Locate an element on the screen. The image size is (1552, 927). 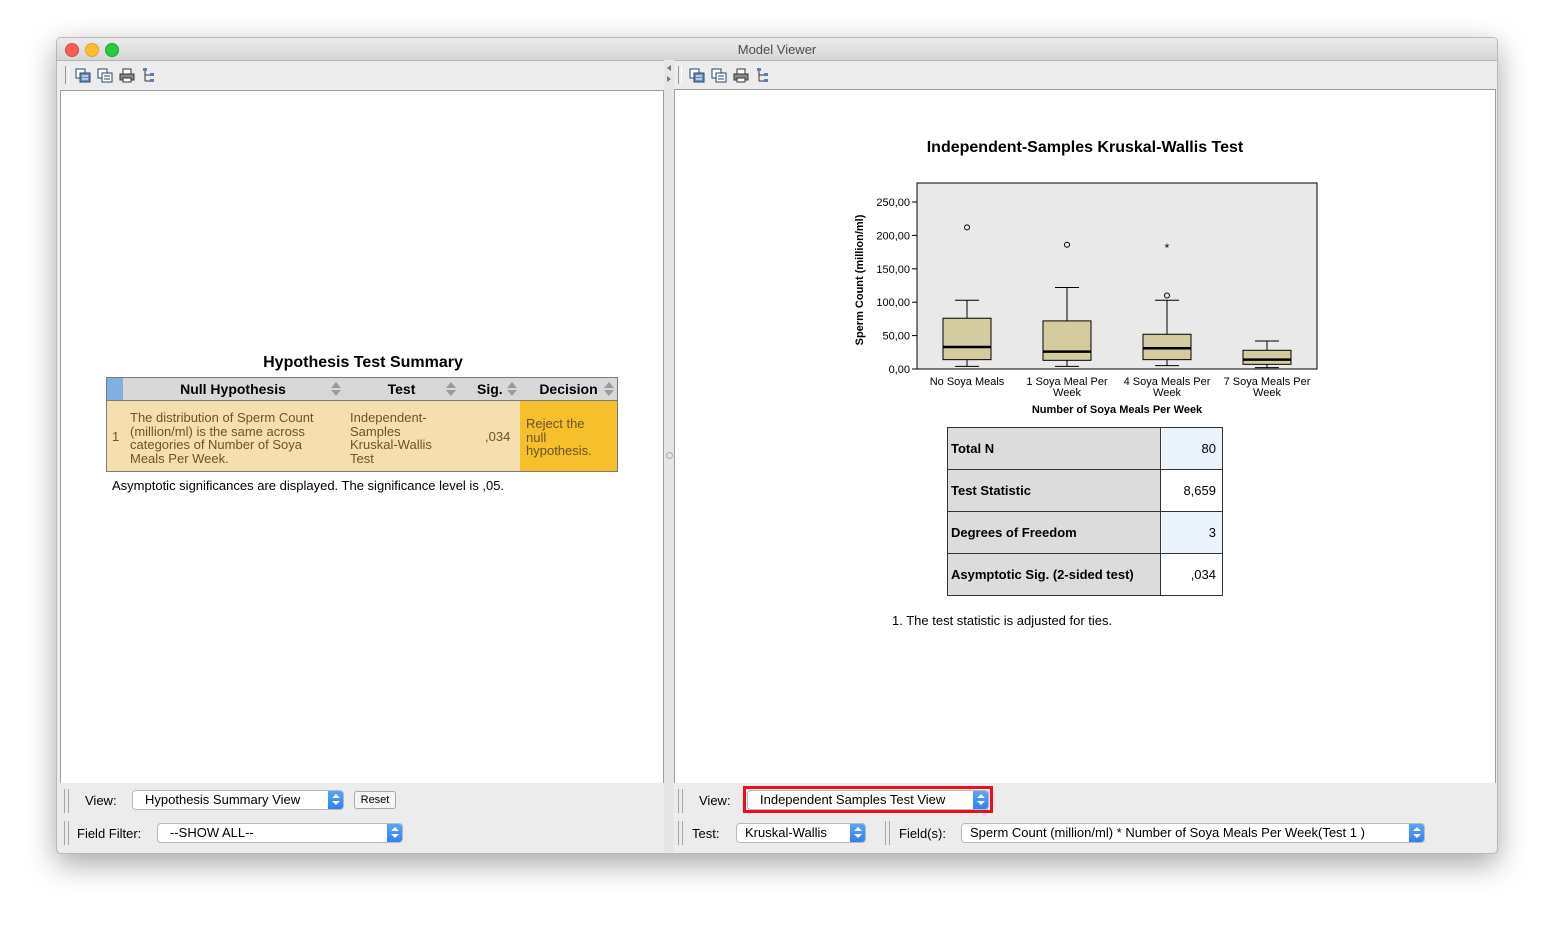
stat-value: 3 is located at coordinates (1192, 532).